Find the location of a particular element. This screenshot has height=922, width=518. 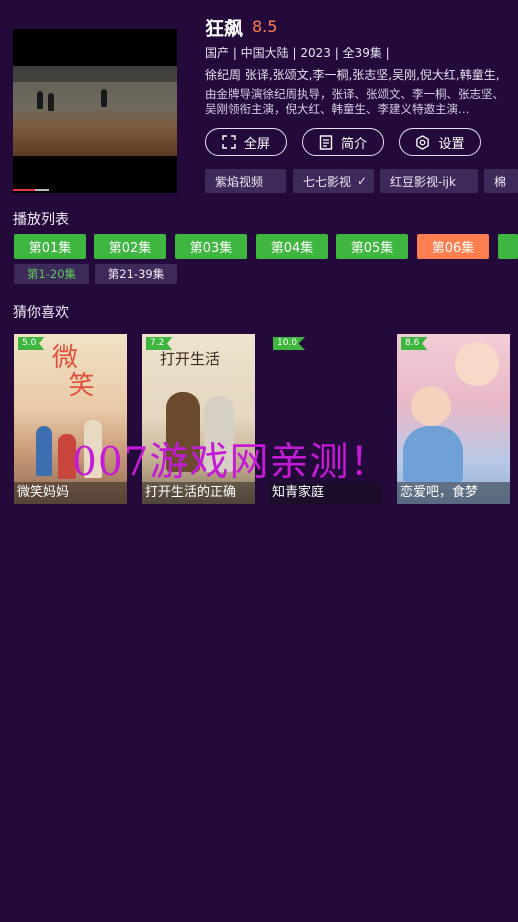

episode-range-tab-active: 第1-20集 is located at coordinates (51, 274).